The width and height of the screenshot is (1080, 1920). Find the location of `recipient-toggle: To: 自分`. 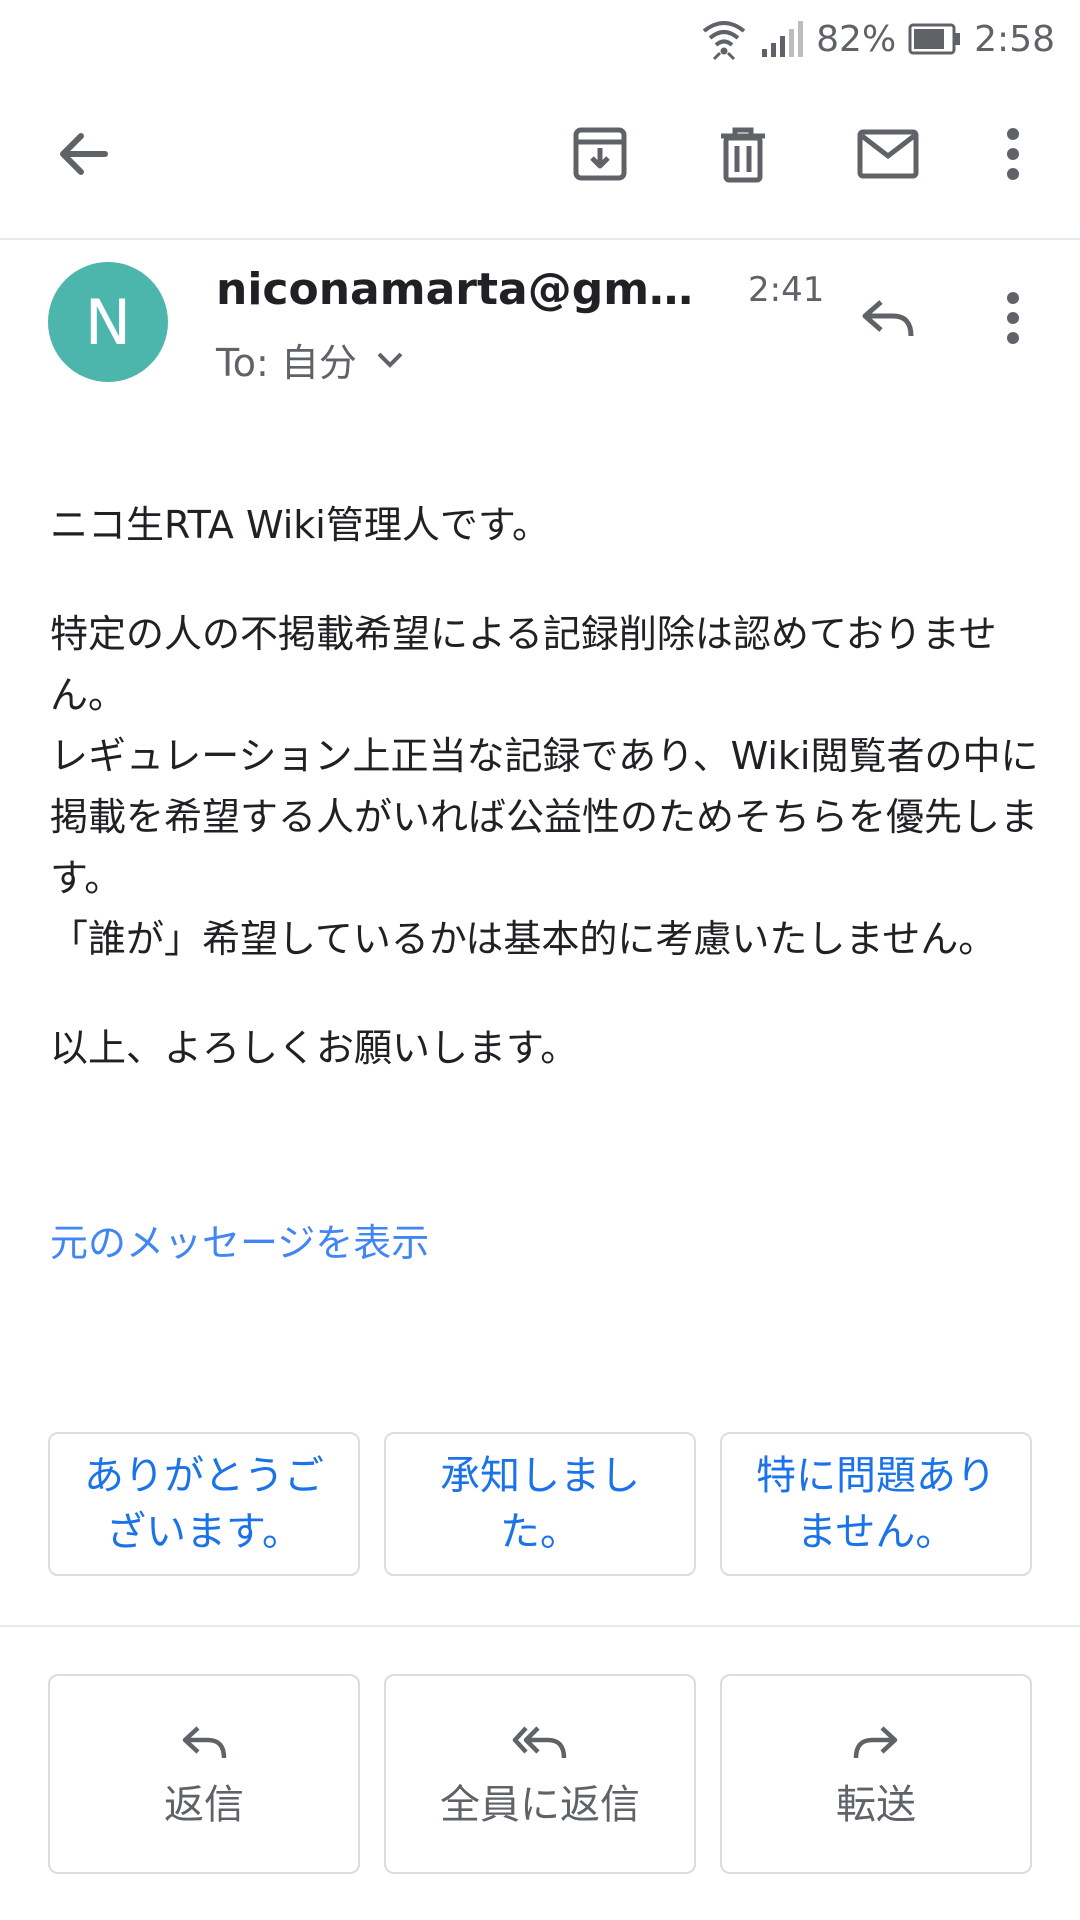

recipient-toggle: To: 自分 is located at coordinates (310, 359).